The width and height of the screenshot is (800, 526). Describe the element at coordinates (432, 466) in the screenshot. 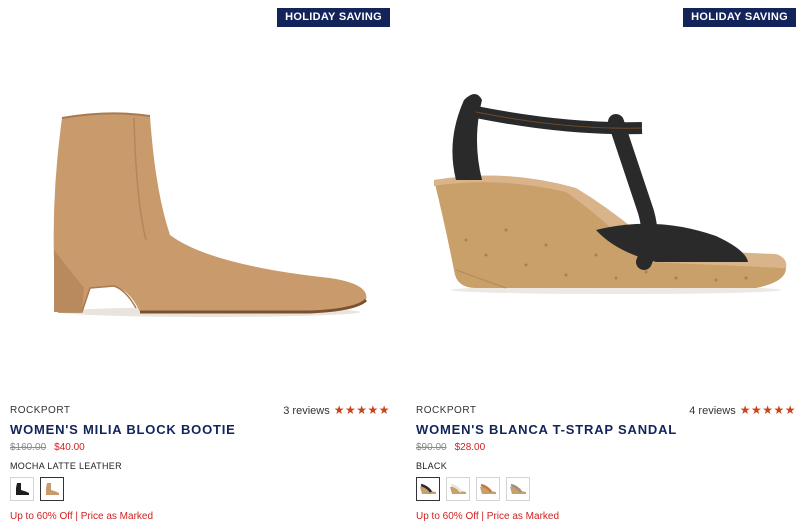

I see `selected-color-name: BLACK` at that location.